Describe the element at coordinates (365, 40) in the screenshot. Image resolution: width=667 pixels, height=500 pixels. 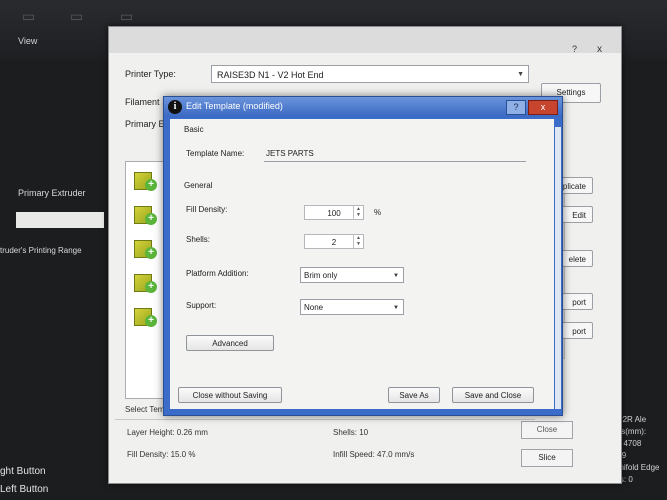
I see `dialog-titlebar` at that location.